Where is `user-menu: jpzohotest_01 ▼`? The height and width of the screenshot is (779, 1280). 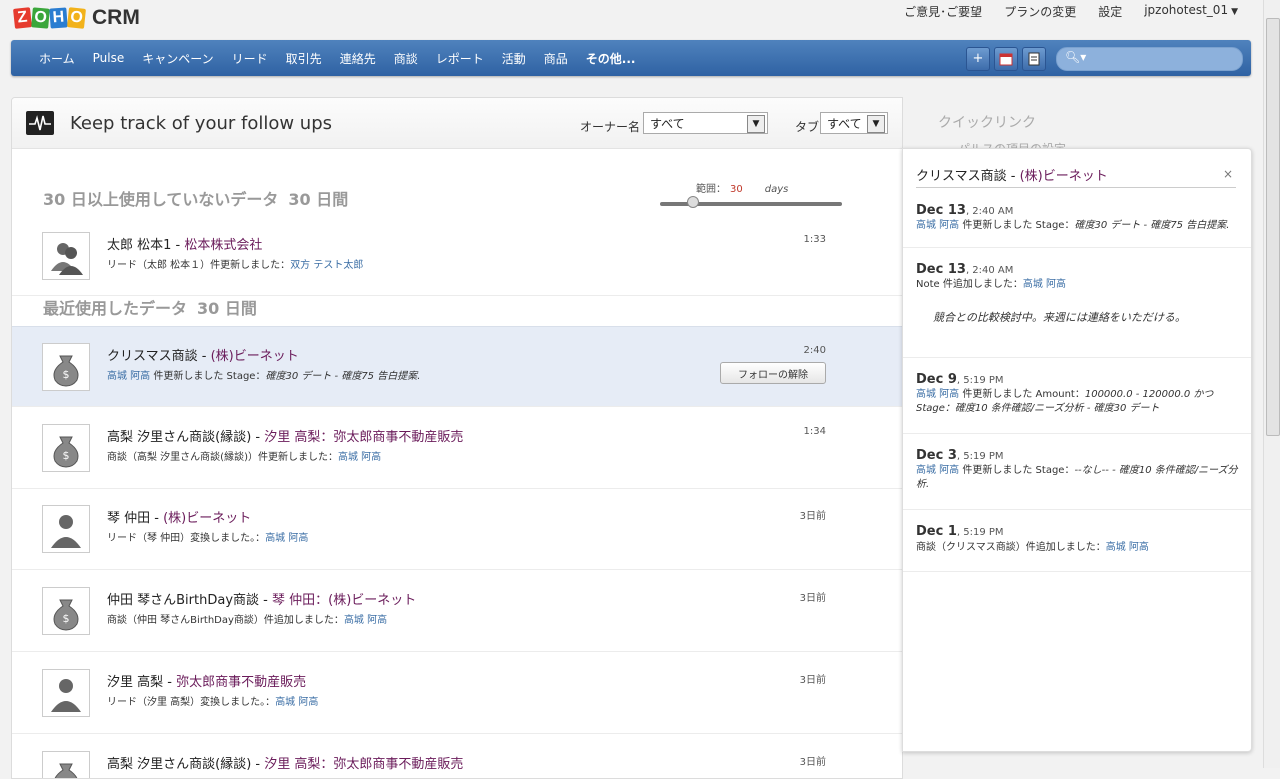
user-menu: jpzohotest_01 ▼ is located at coordinates (1191, 11).